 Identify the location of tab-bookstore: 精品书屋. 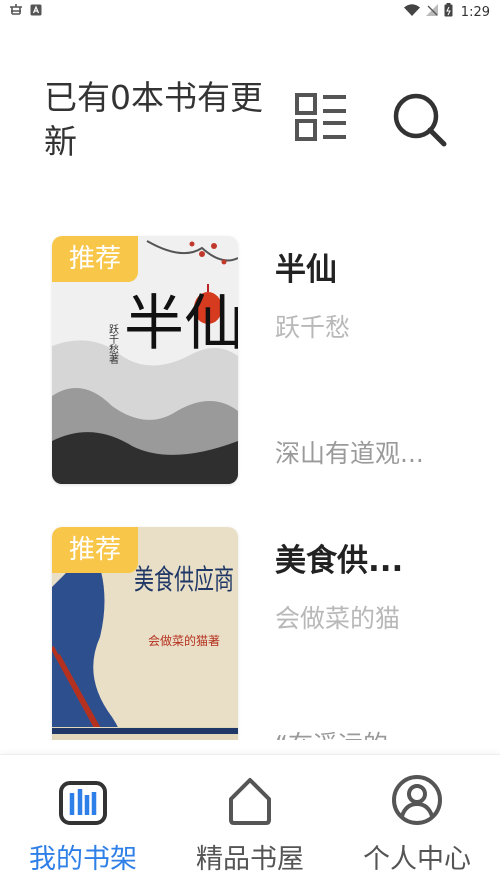
(250, 822).